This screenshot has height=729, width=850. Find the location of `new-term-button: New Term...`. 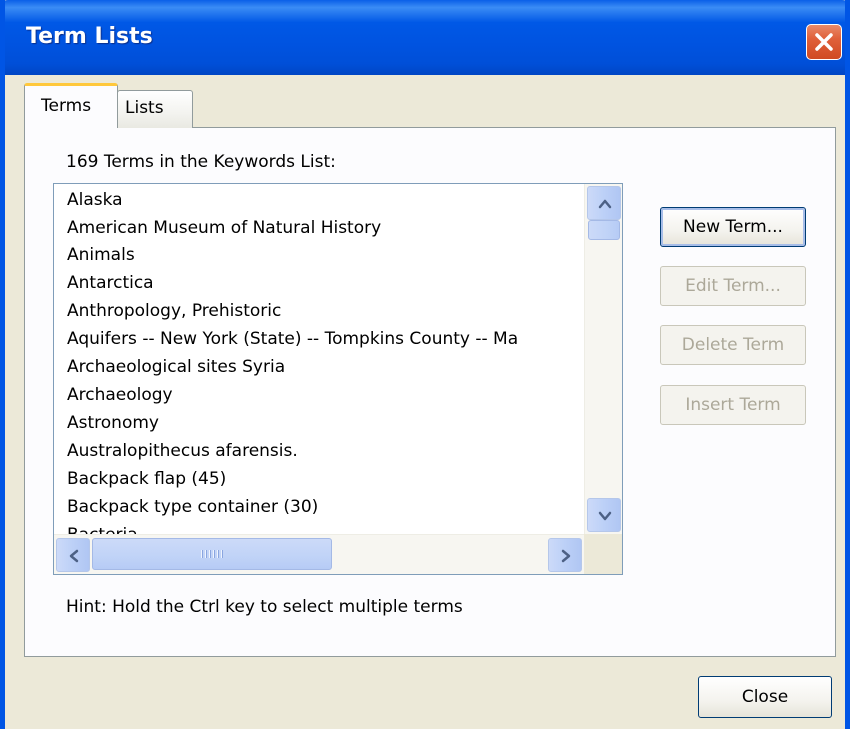

new-term-button: New Term... is located at coordinates (733, 227).